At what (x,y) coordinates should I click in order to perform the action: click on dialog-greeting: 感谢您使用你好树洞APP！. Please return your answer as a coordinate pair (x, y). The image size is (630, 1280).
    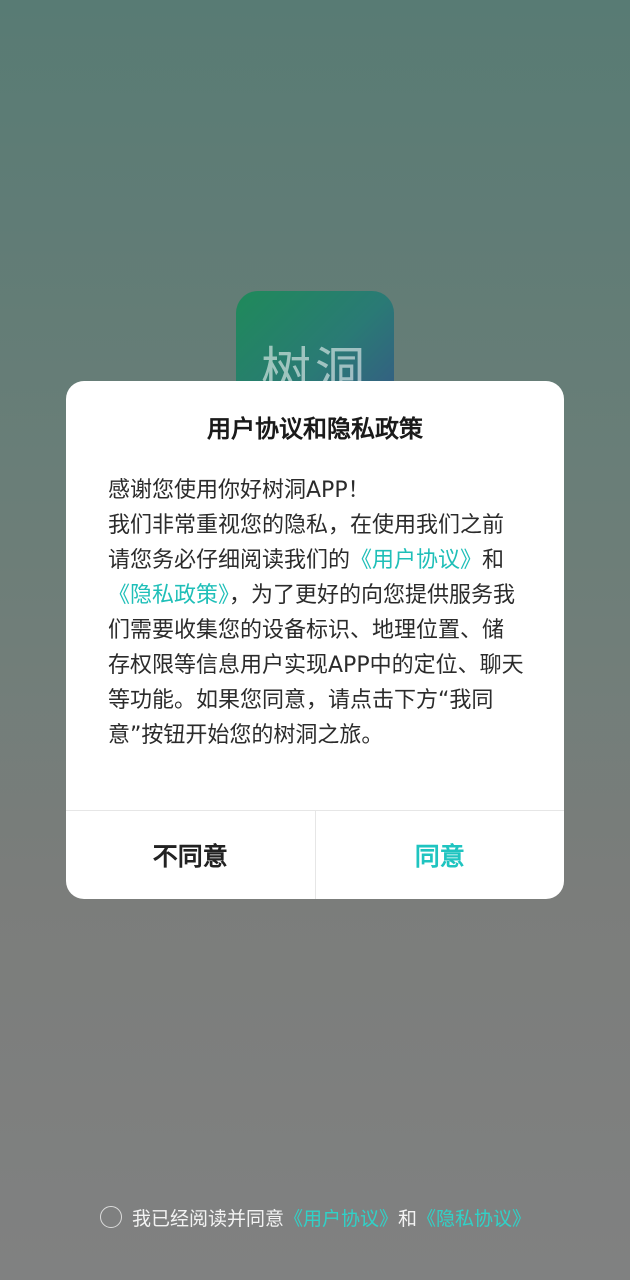
    Looking at the image, I should click on (239, 490).